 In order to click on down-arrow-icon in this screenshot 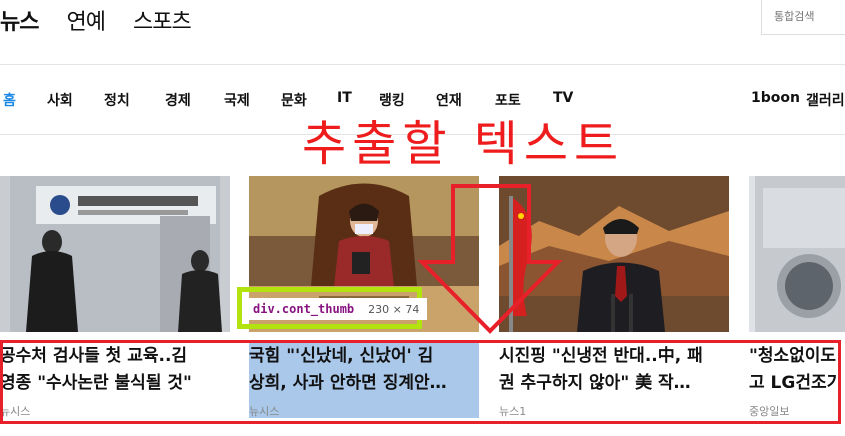, I will do `click(490, 259)`.